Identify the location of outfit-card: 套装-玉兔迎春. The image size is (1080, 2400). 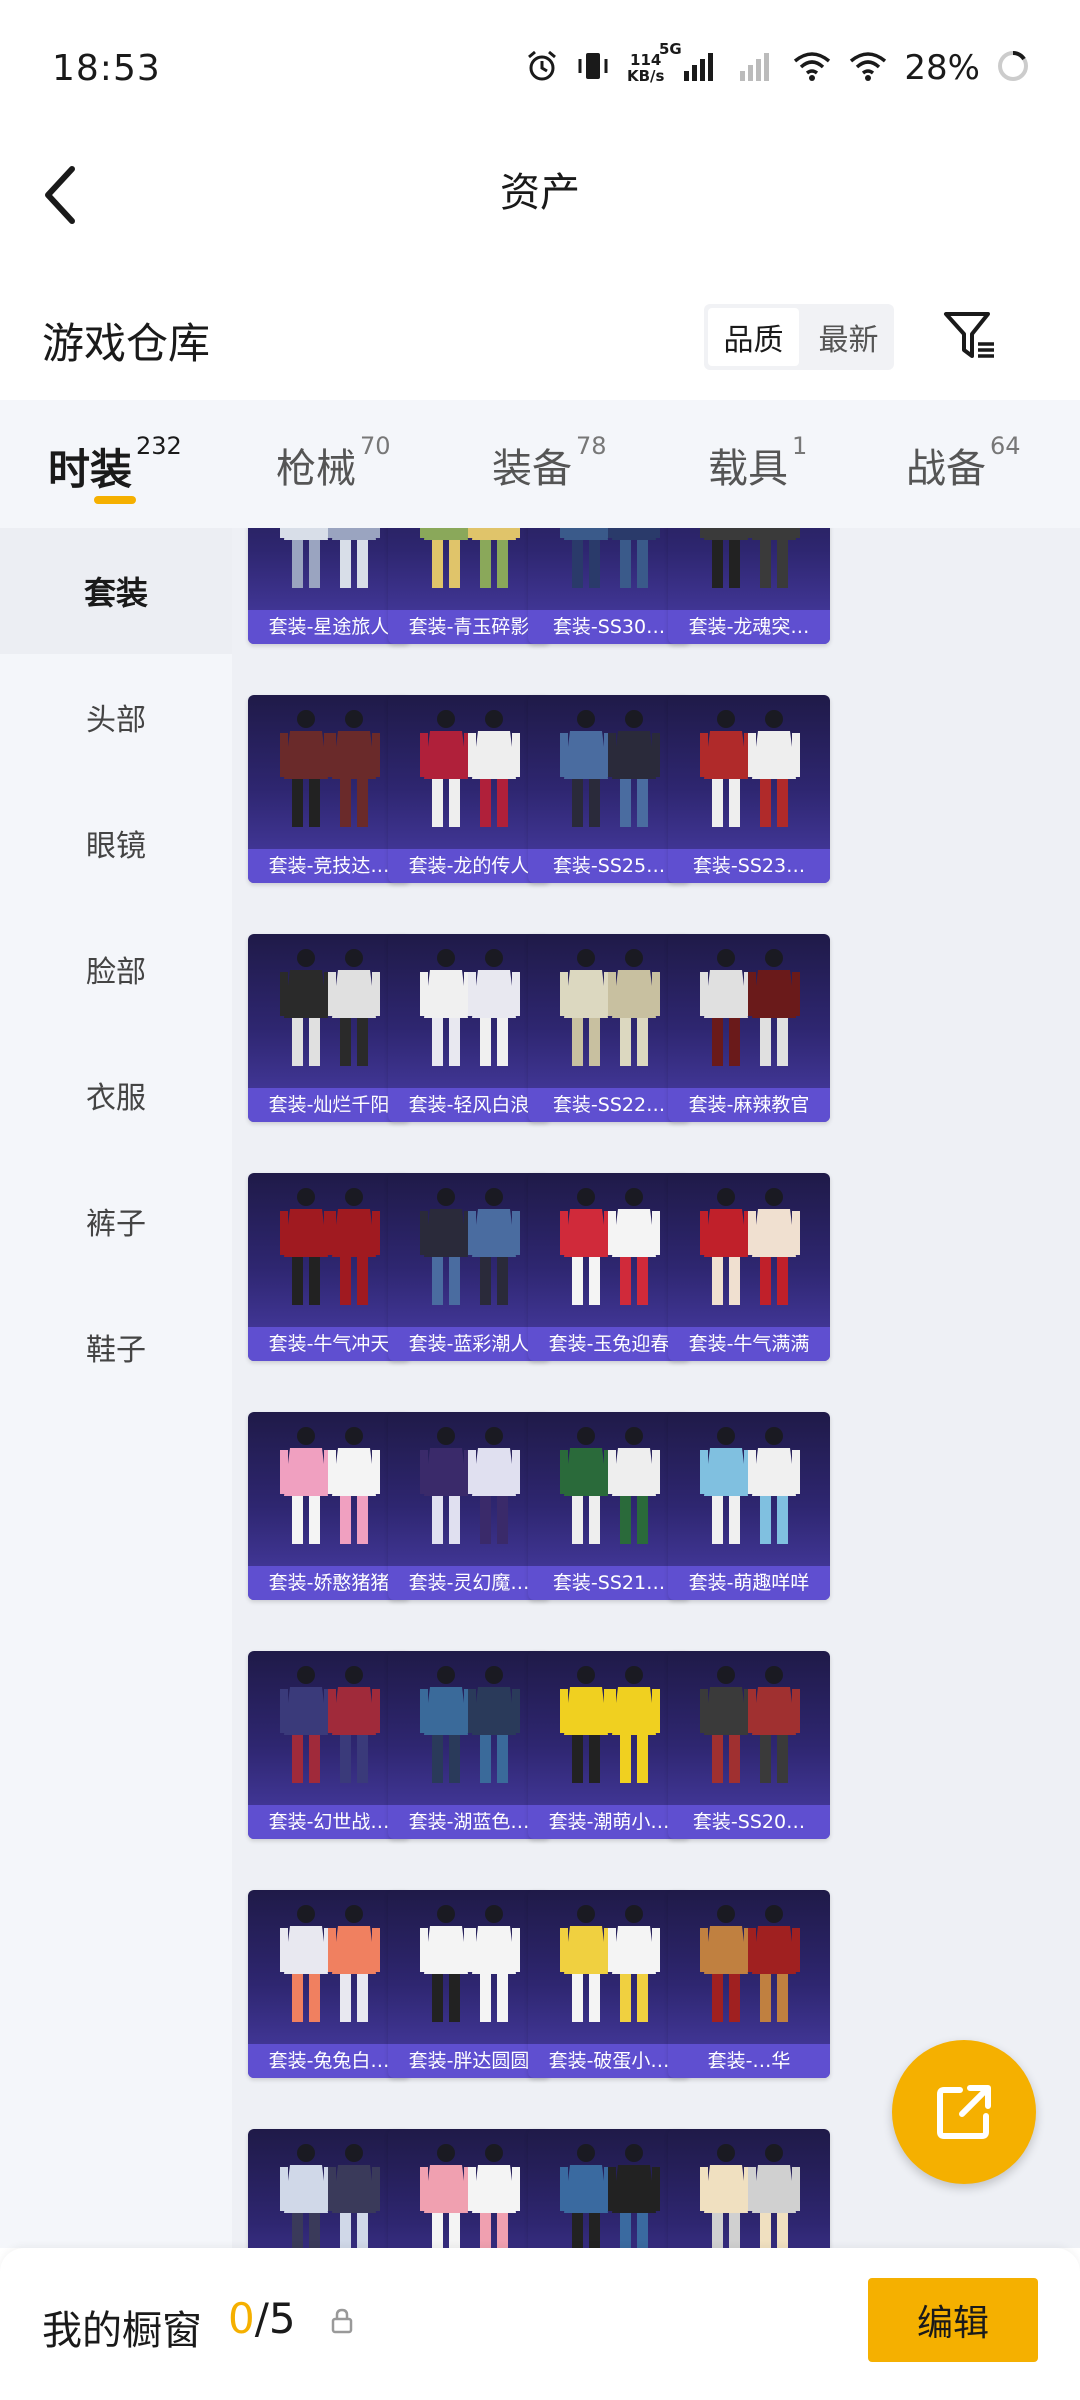
(609, 1266).